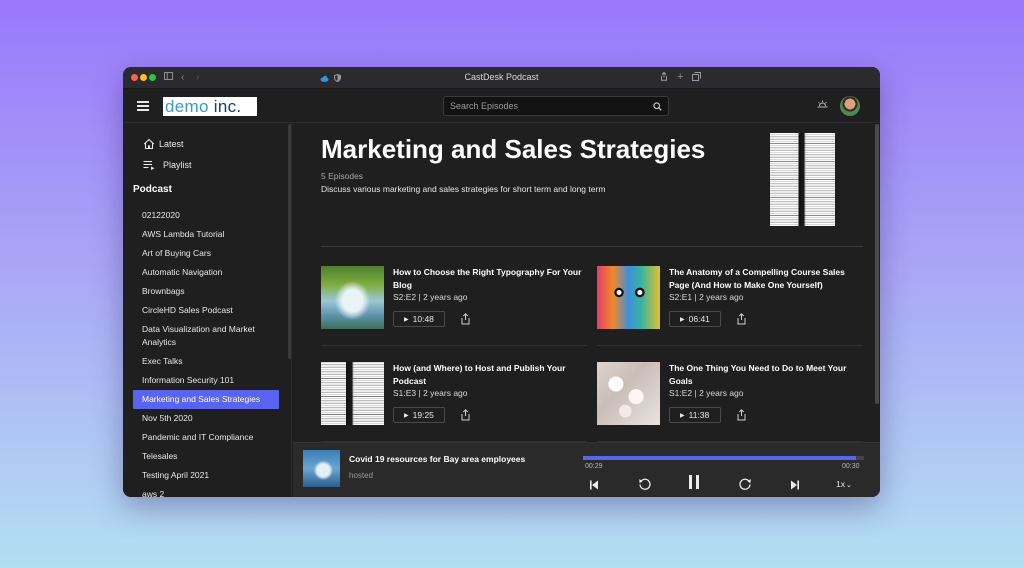 This screenshot has width=1024, height=568. Describe the element at coordinates (594, 466) in the screenshot. I see `elapsed-time: 00:29` at that location.